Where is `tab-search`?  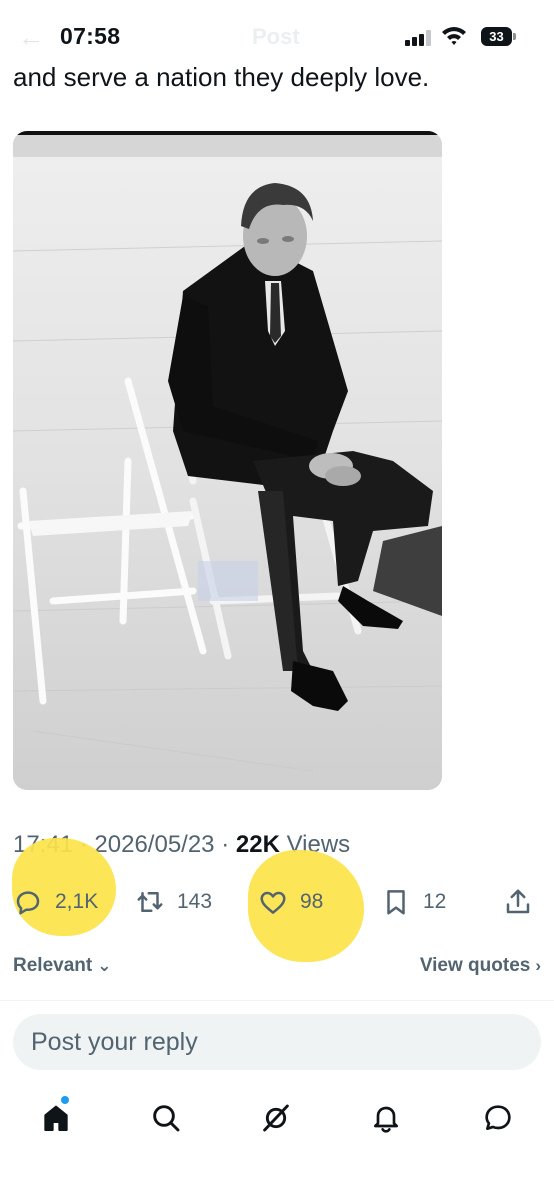 tab-search is located at coordinates (166, 1118).